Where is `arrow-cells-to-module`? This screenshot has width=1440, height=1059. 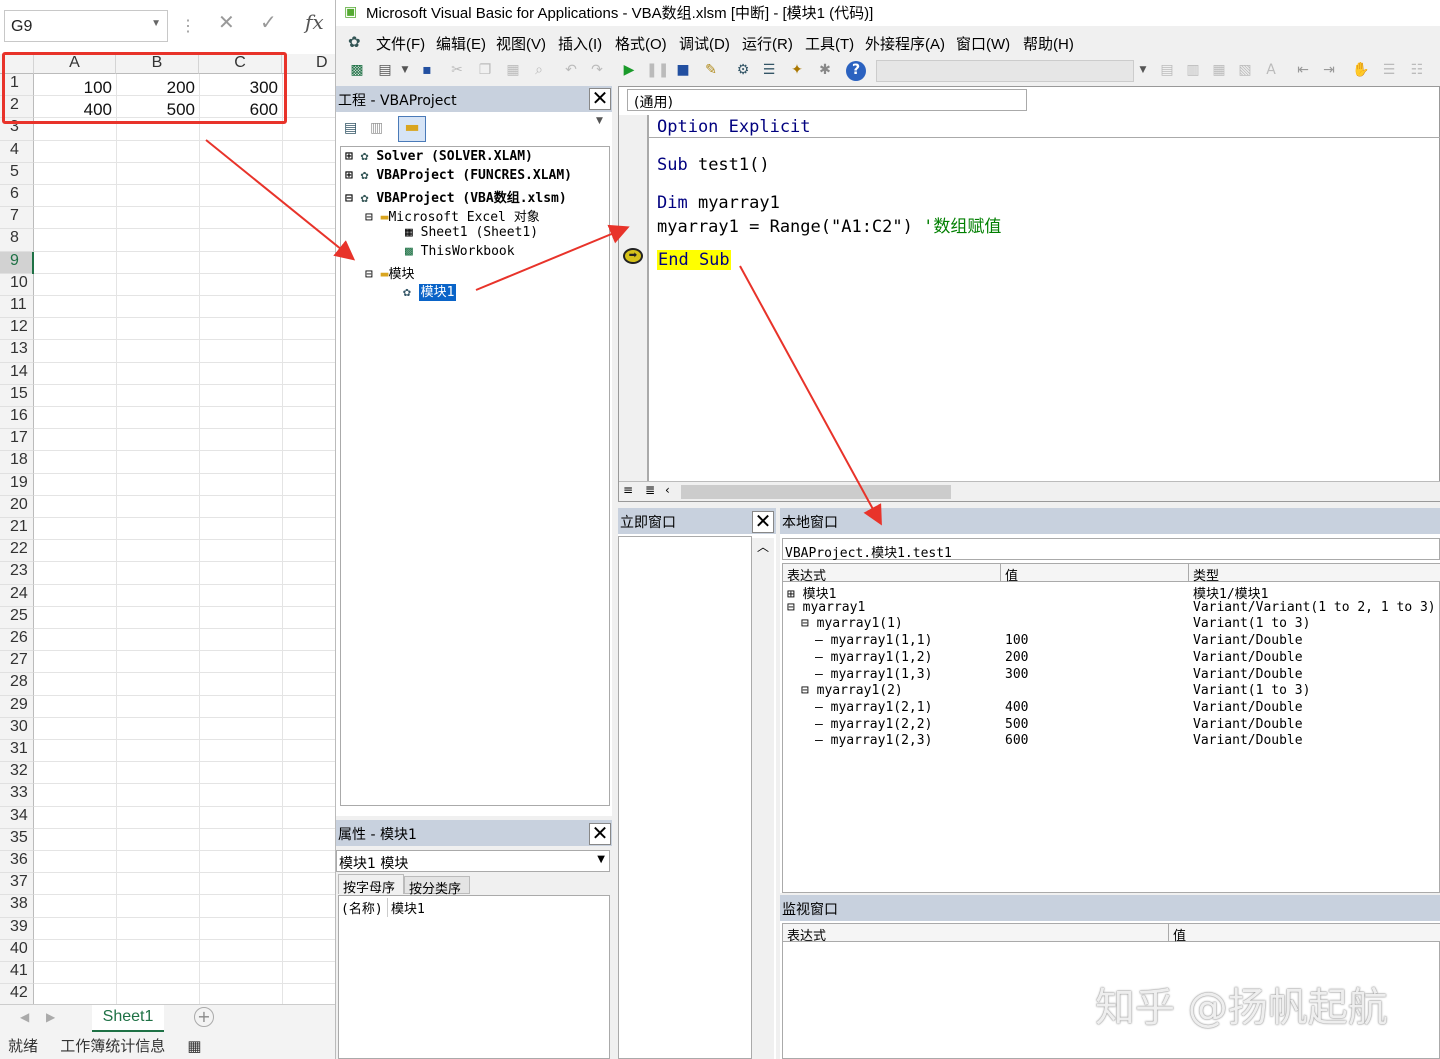 arrow-cells-to-module is located at coordinates (280, 200).